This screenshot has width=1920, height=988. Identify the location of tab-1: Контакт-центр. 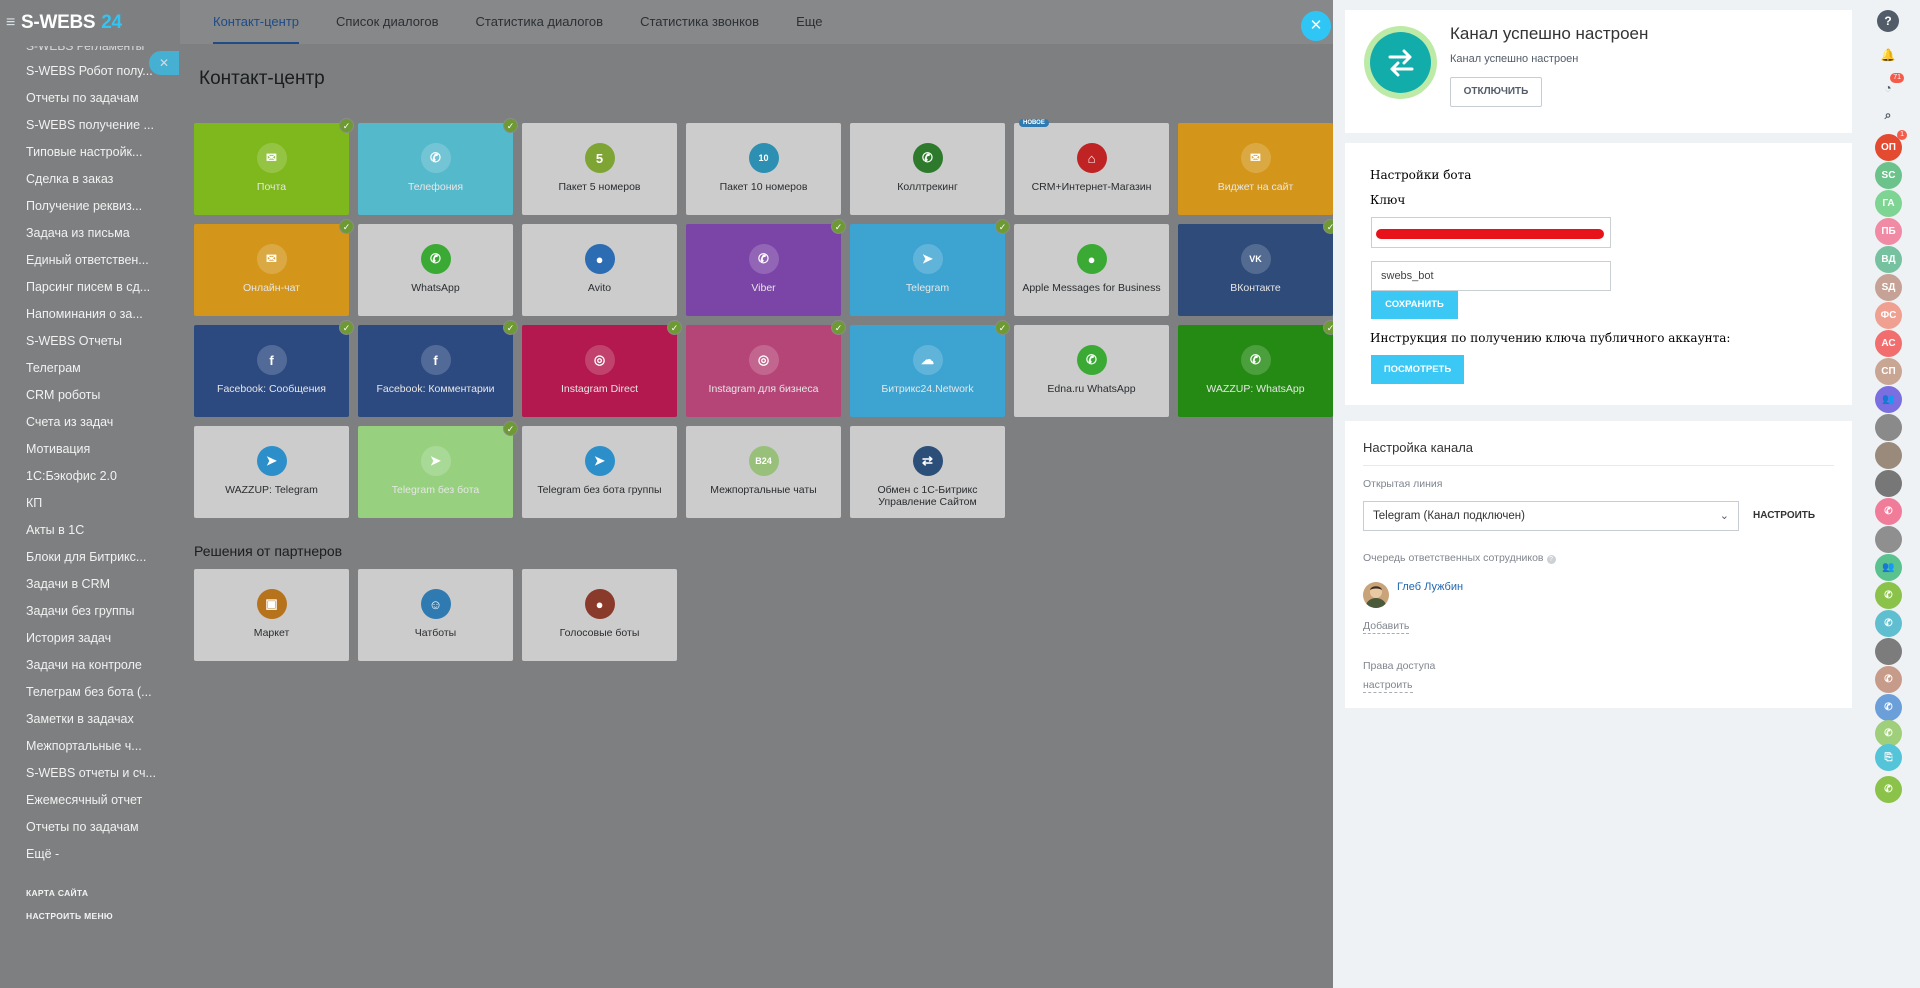
(256, 22).